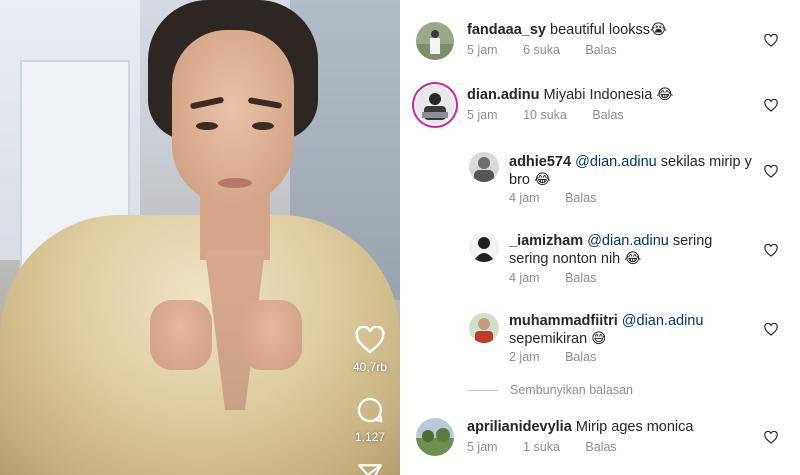 The image size is (800, 475). What do you see at coordinates (519, 427) in the screenshot?
I see `comment-username: aprilianidevylia` at bounding box center [519, 427].